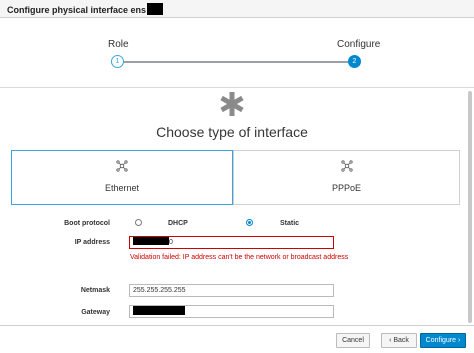 Image resolution: width=474 pixels, height=353 pixels. What do you see at coordinates (249, 222) in the screenshot?
I see `radio-static` at bounding box center [249, 222].